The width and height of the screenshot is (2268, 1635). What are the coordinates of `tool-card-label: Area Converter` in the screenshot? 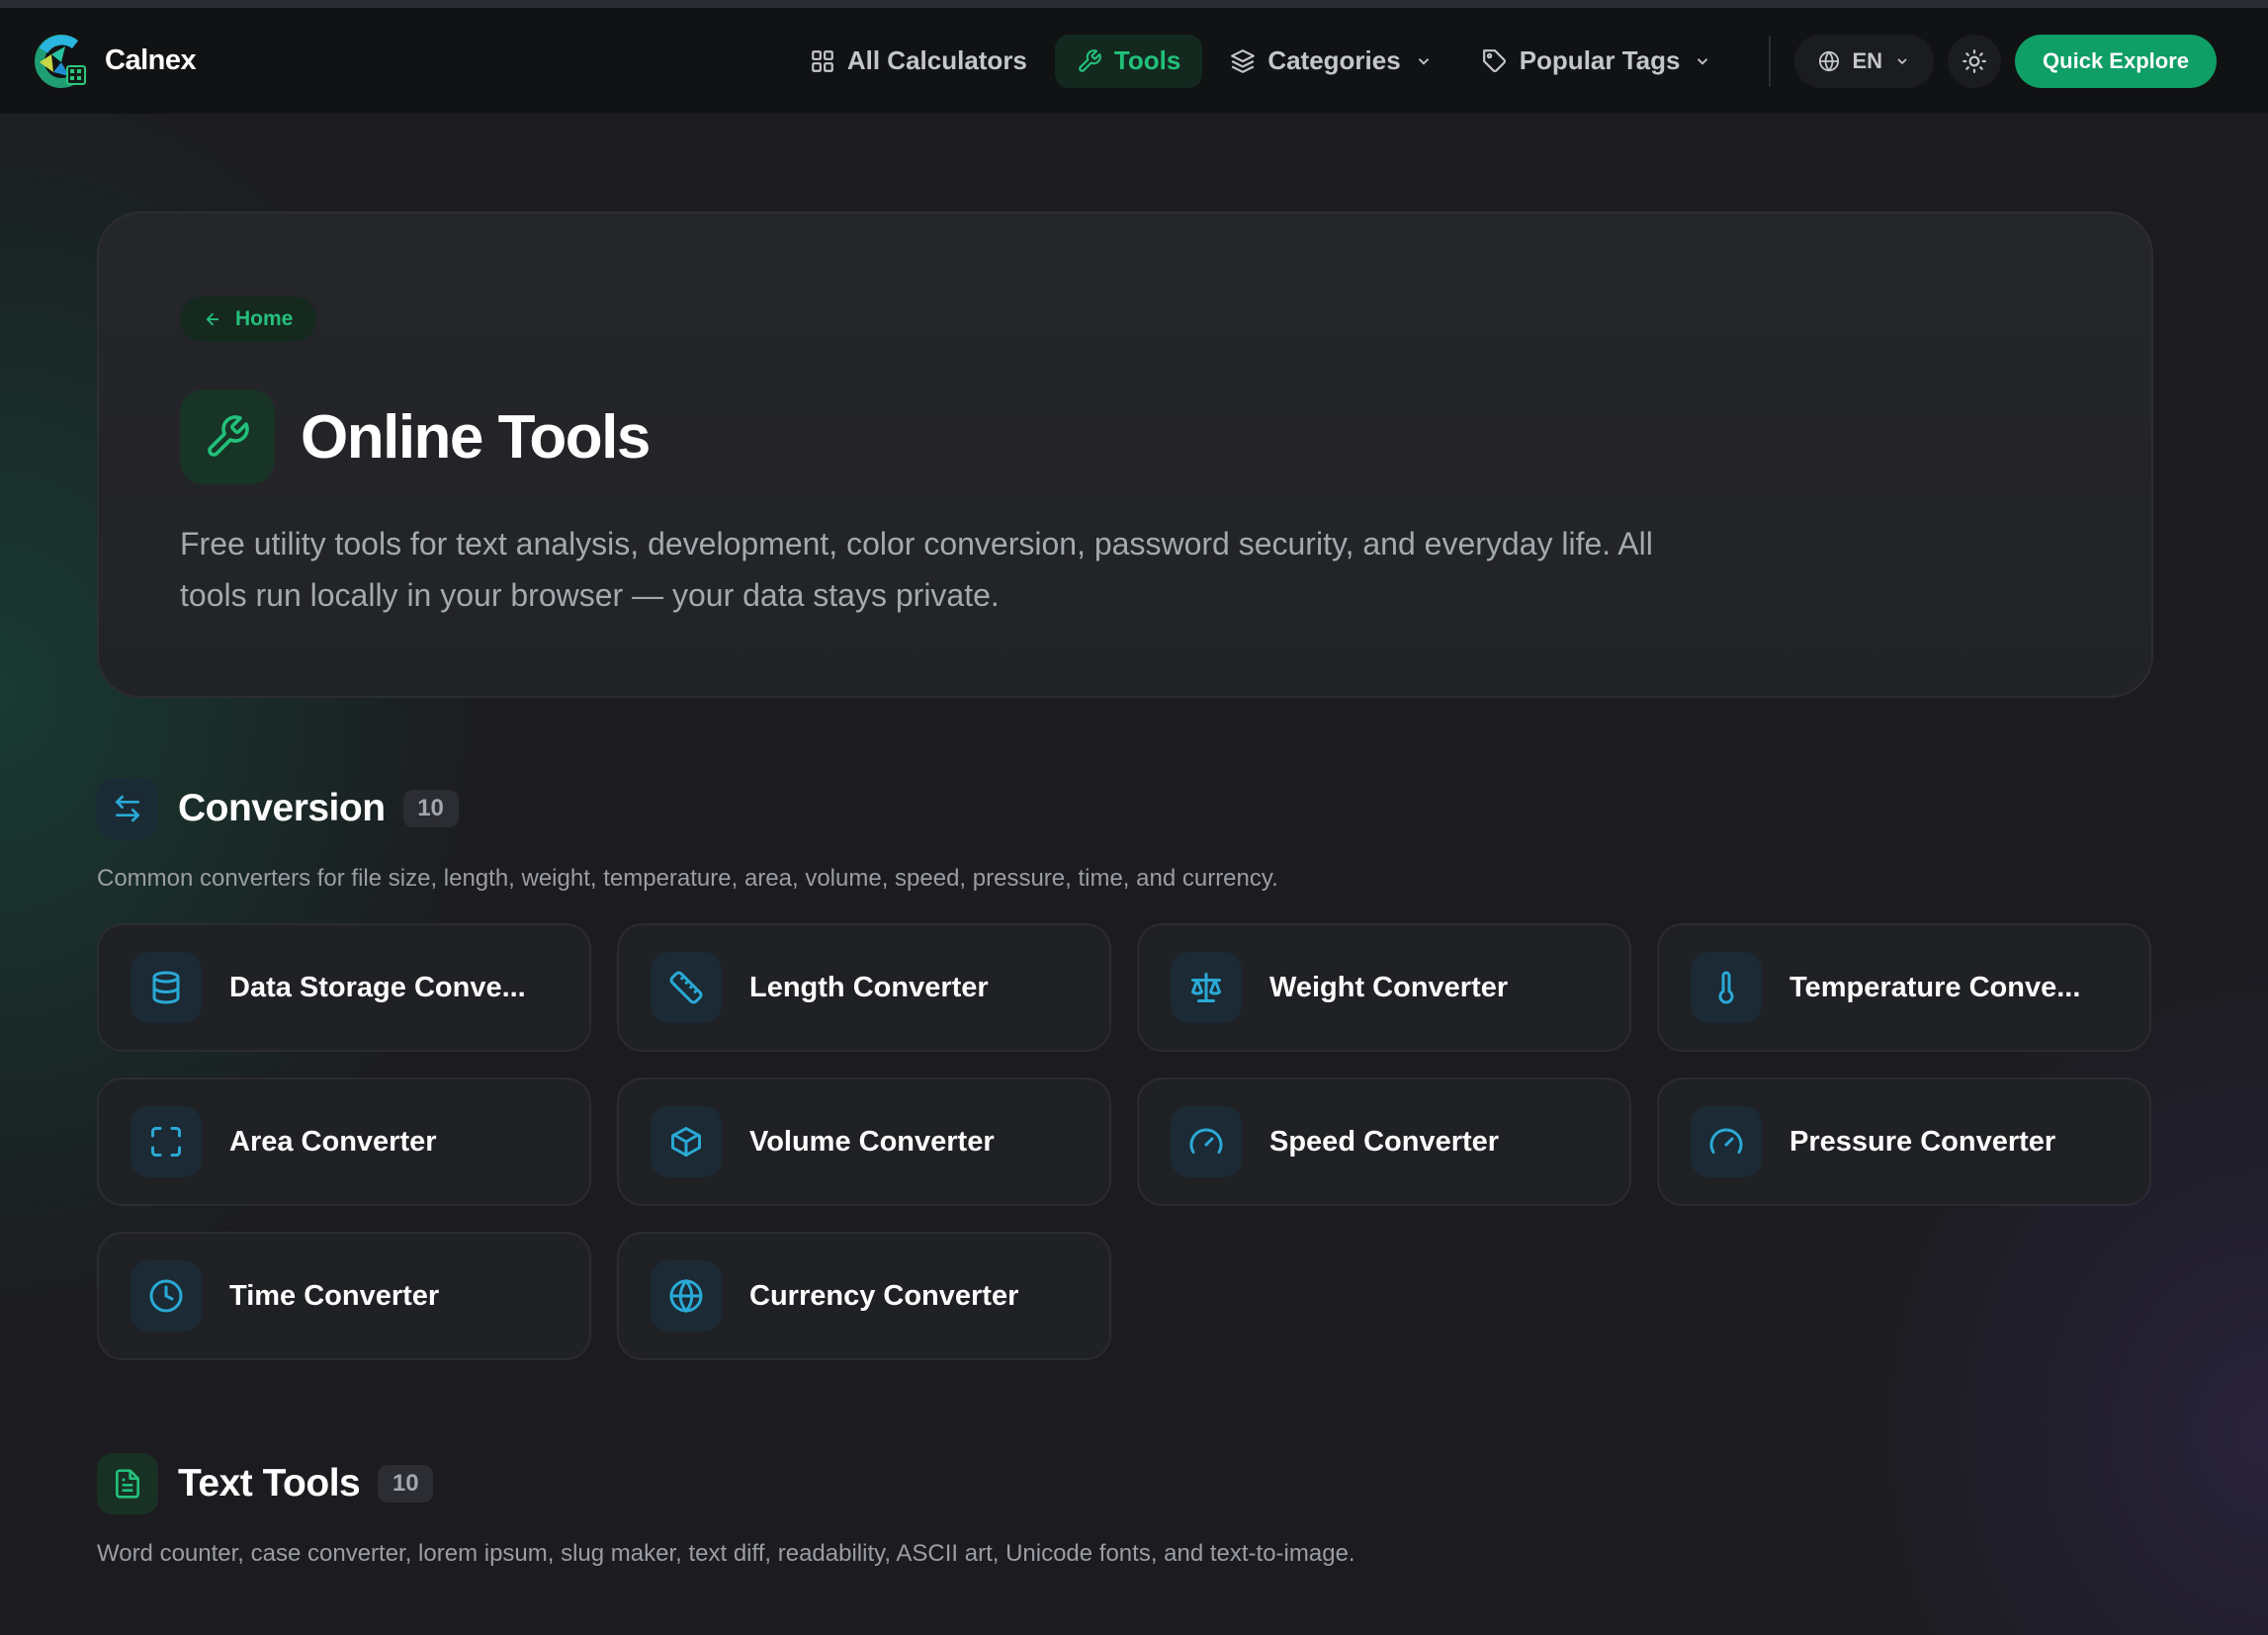 It's located at (333, 1141).